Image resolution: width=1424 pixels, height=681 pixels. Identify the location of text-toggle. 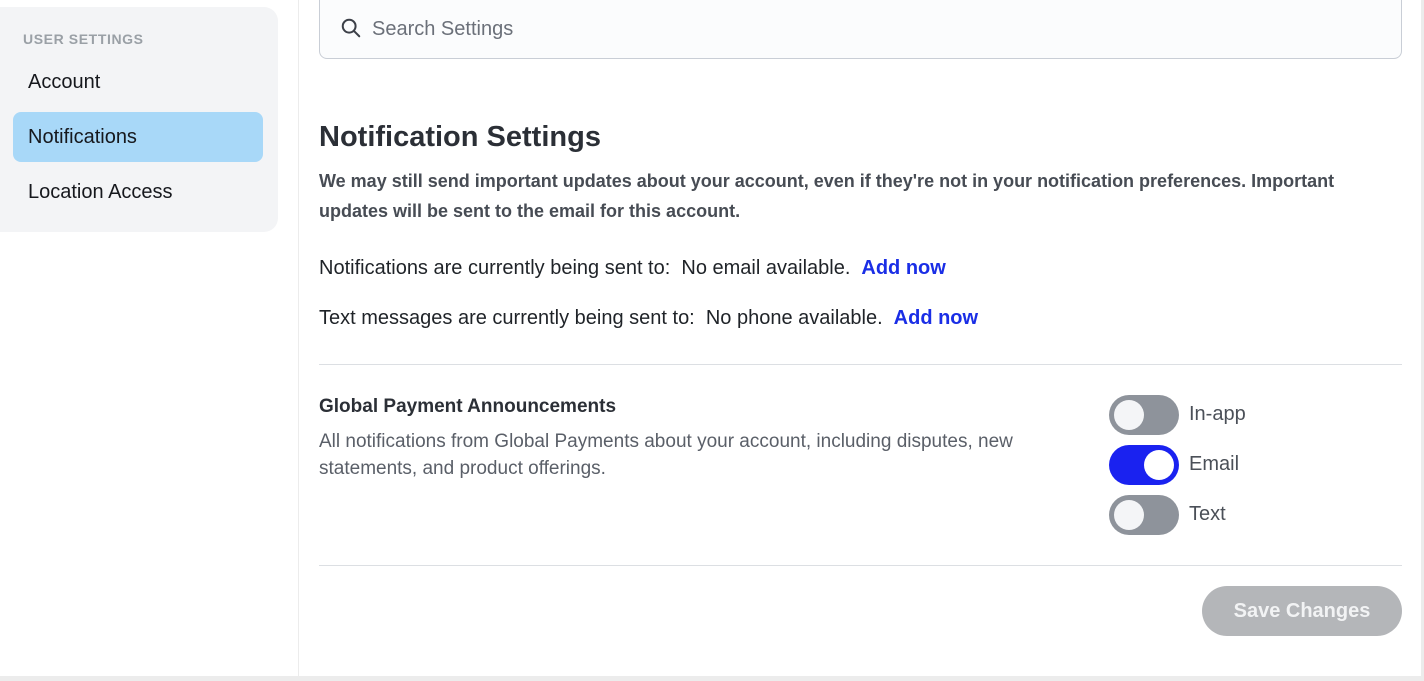
(1144, 515).